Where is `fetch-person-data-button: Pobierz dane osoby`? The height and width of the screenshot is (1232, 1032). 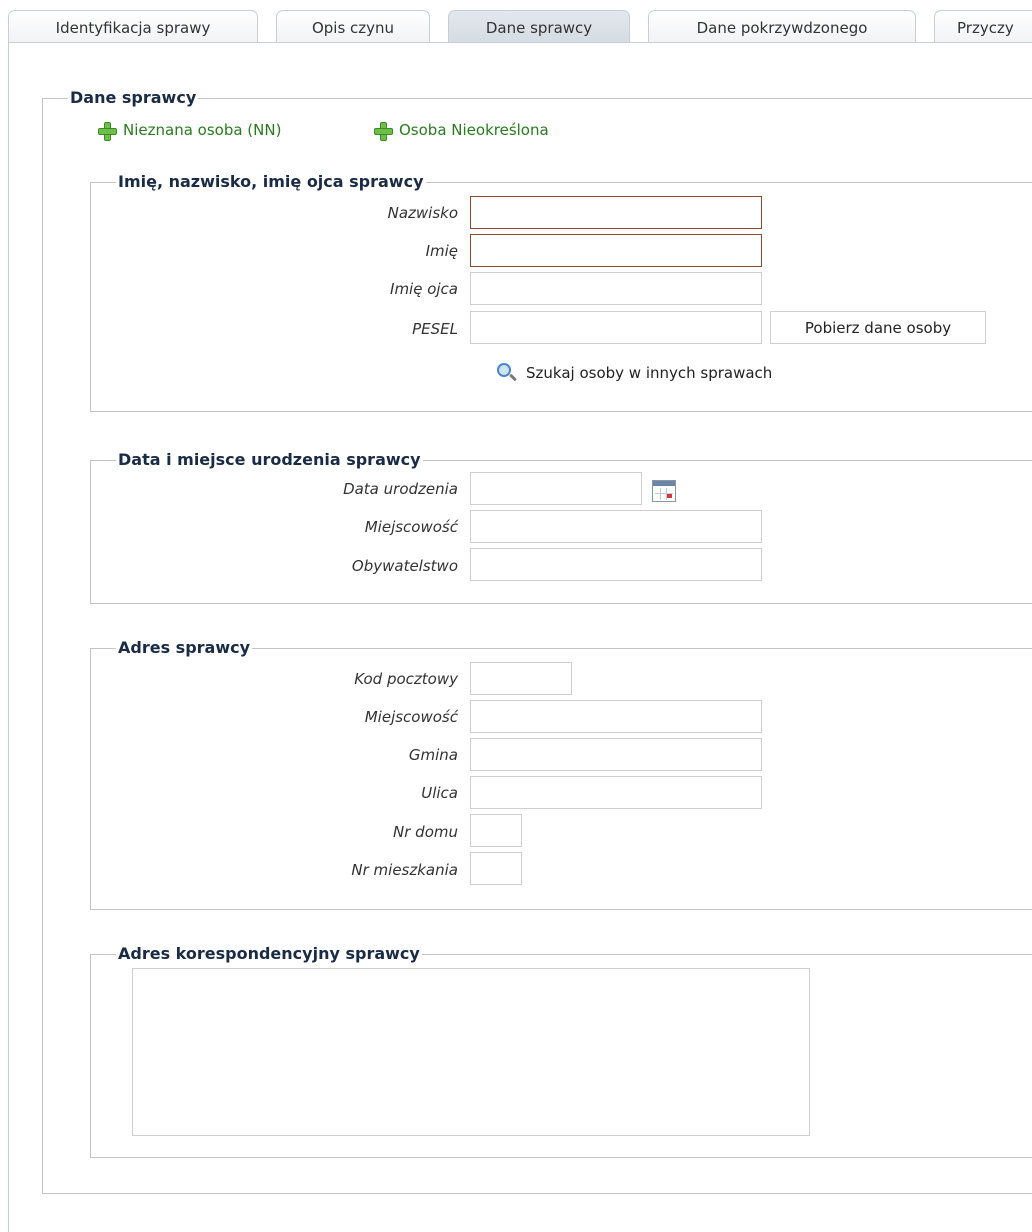
fetch-person-data-button: Pobierz dane osoby is located at coordinates (878, 327).